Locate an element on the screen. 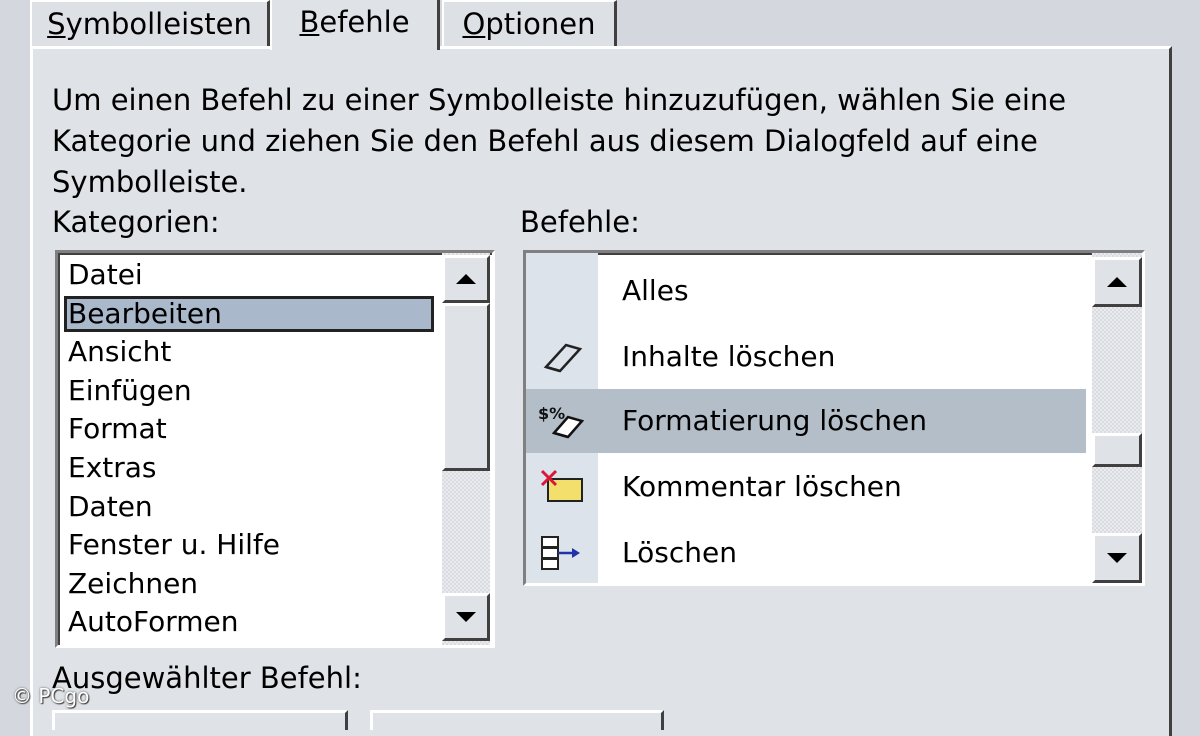 Image resolution: width=1200 pixels, height=736 pixels. tab-optionen: Optionen is located at coordinates (529, 23).